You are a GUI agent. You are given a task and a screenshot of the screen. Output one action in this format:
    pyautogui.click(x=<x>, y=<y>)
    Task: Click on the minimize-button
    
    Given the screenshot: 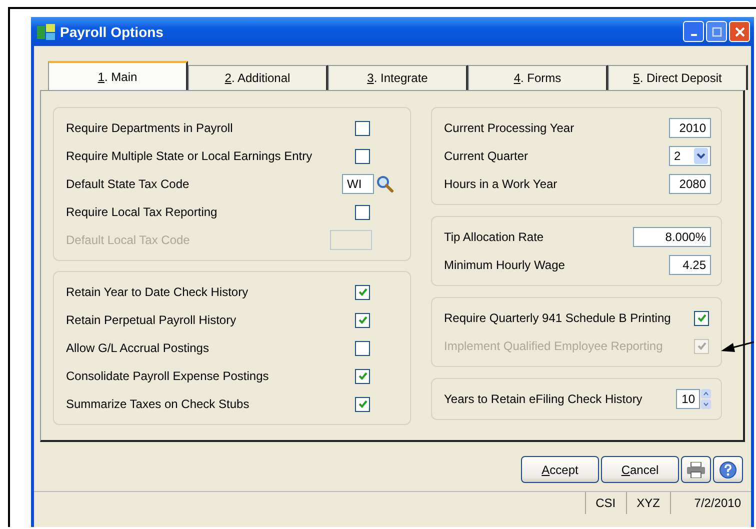 What is the action you would take?
    pyautogui.click(x=693, y=31)
    